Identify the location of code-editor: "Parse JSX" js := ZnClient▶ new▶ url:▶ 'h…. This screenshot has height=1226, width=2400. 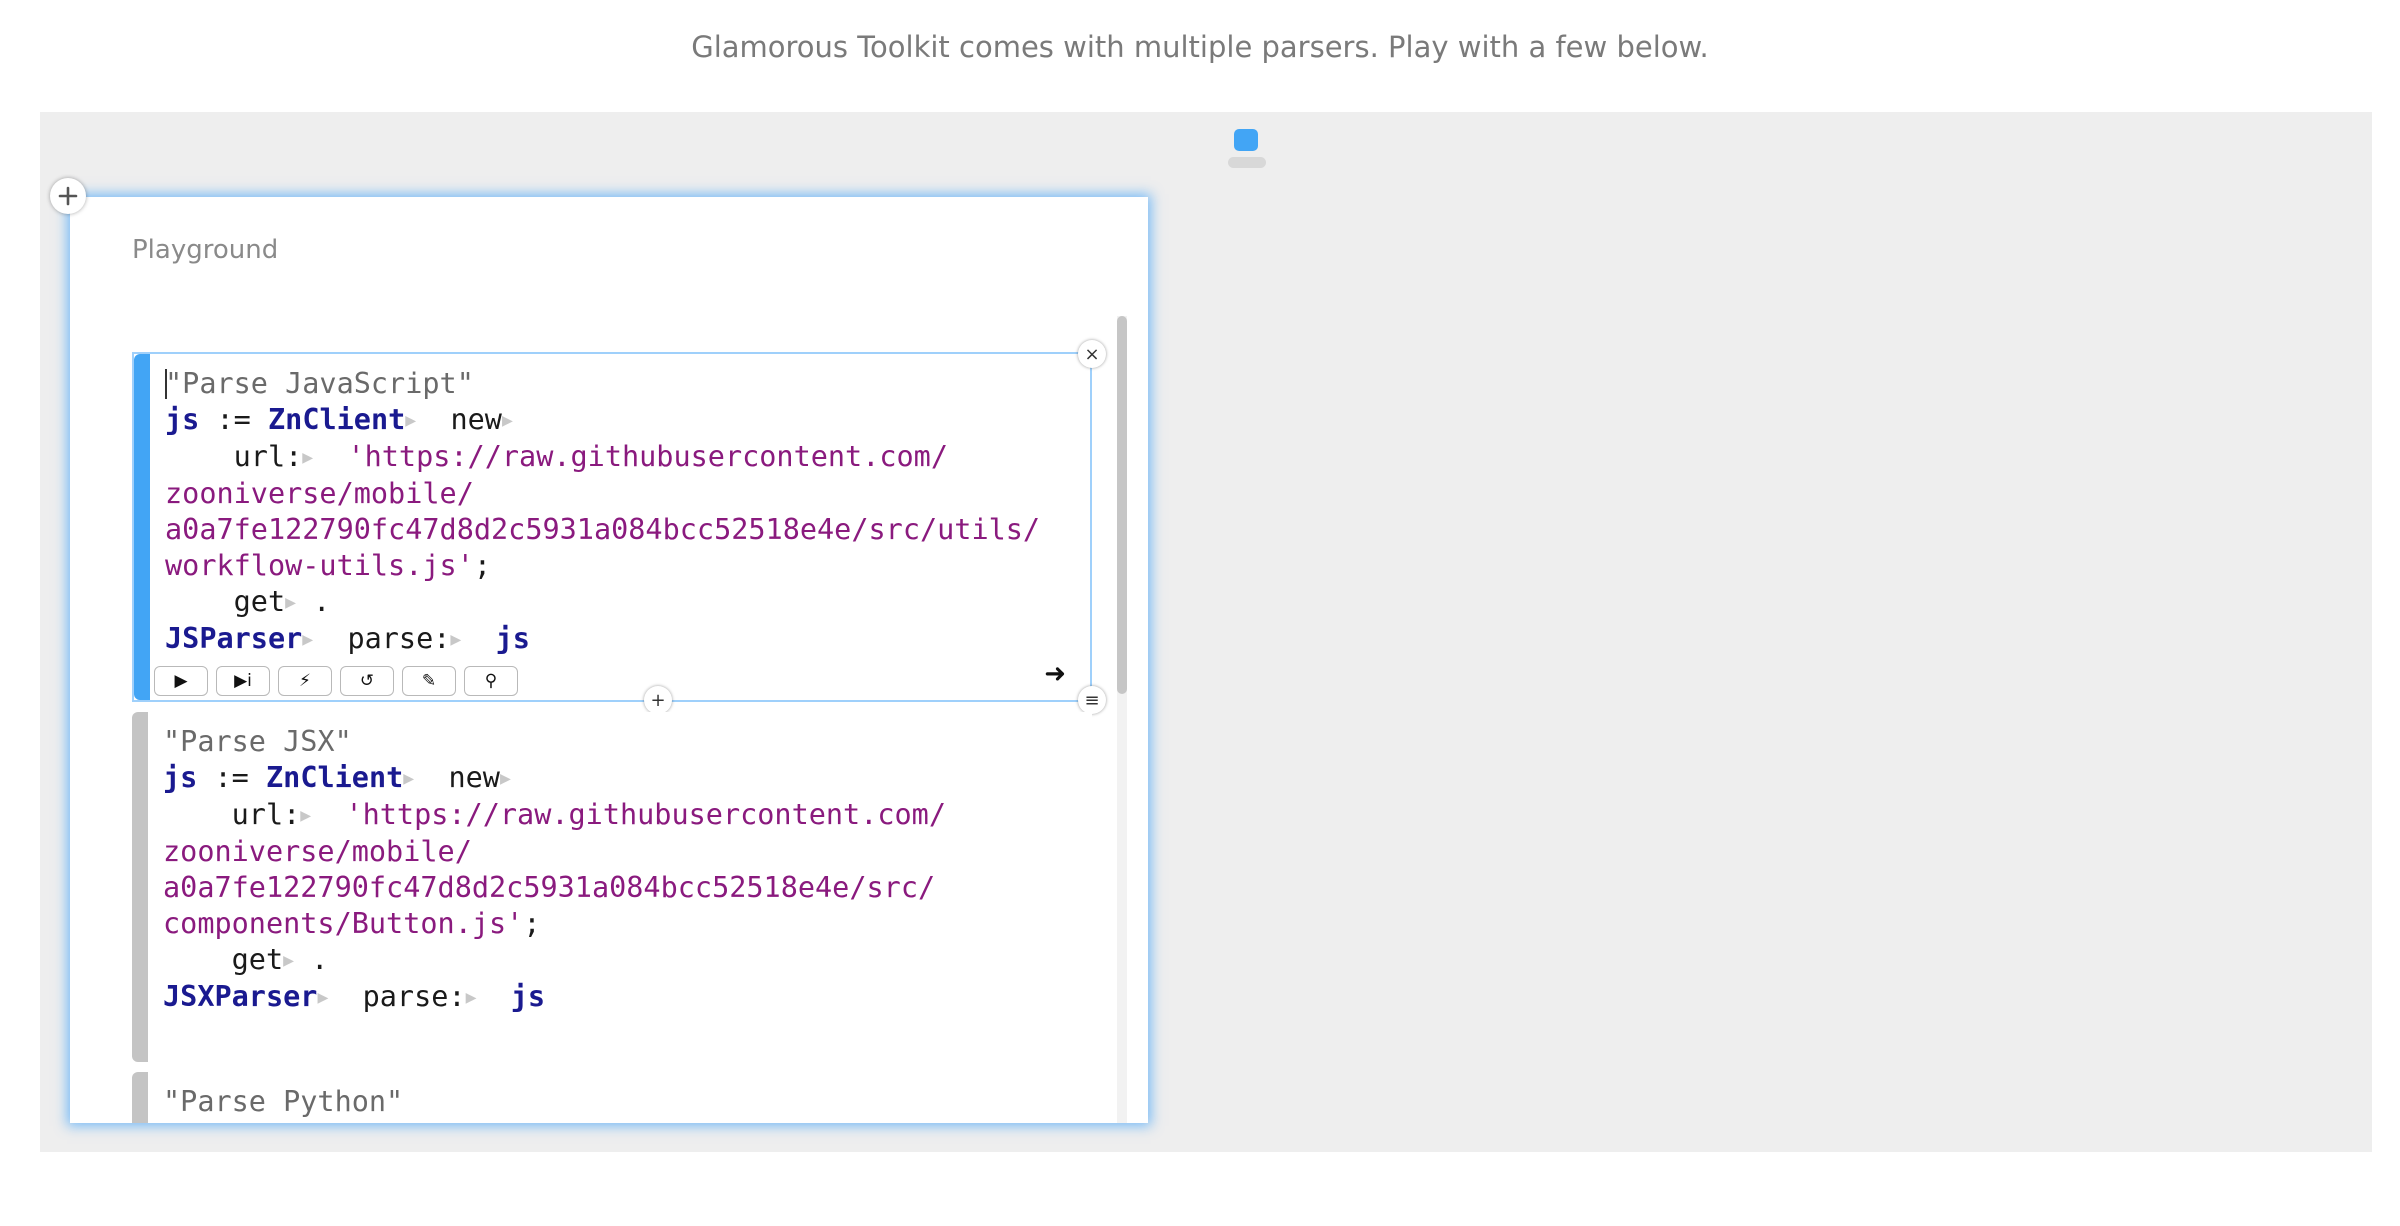
(554, 870).